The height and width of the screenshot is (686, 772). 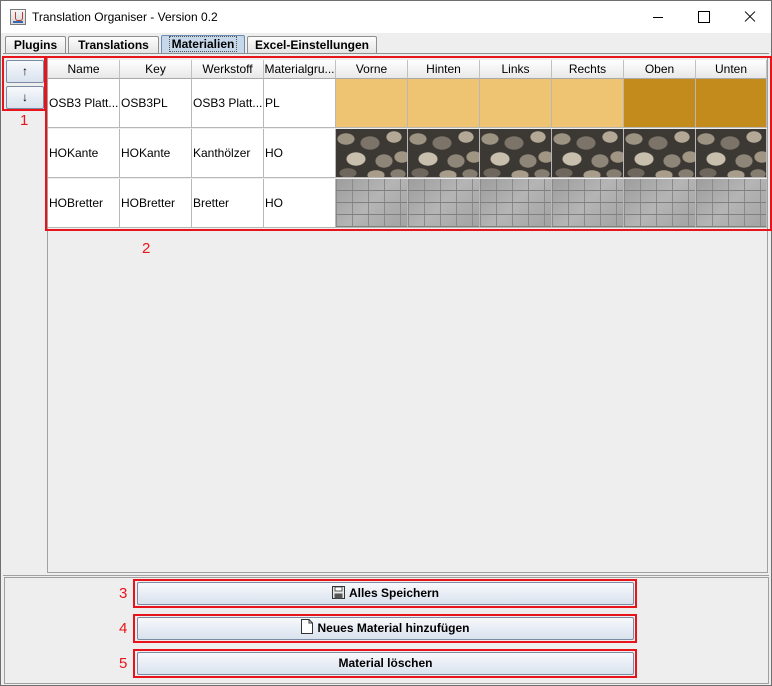 I want to click on move-up-button: ↑, so click(x=25, y=71).